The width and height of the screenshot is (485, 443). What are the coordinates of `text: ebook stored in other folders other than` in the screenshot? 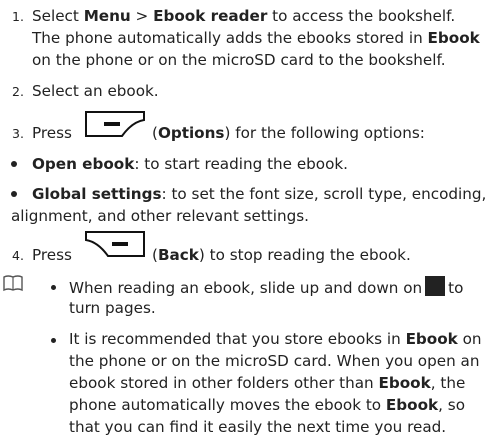 It's located at (224, 383).